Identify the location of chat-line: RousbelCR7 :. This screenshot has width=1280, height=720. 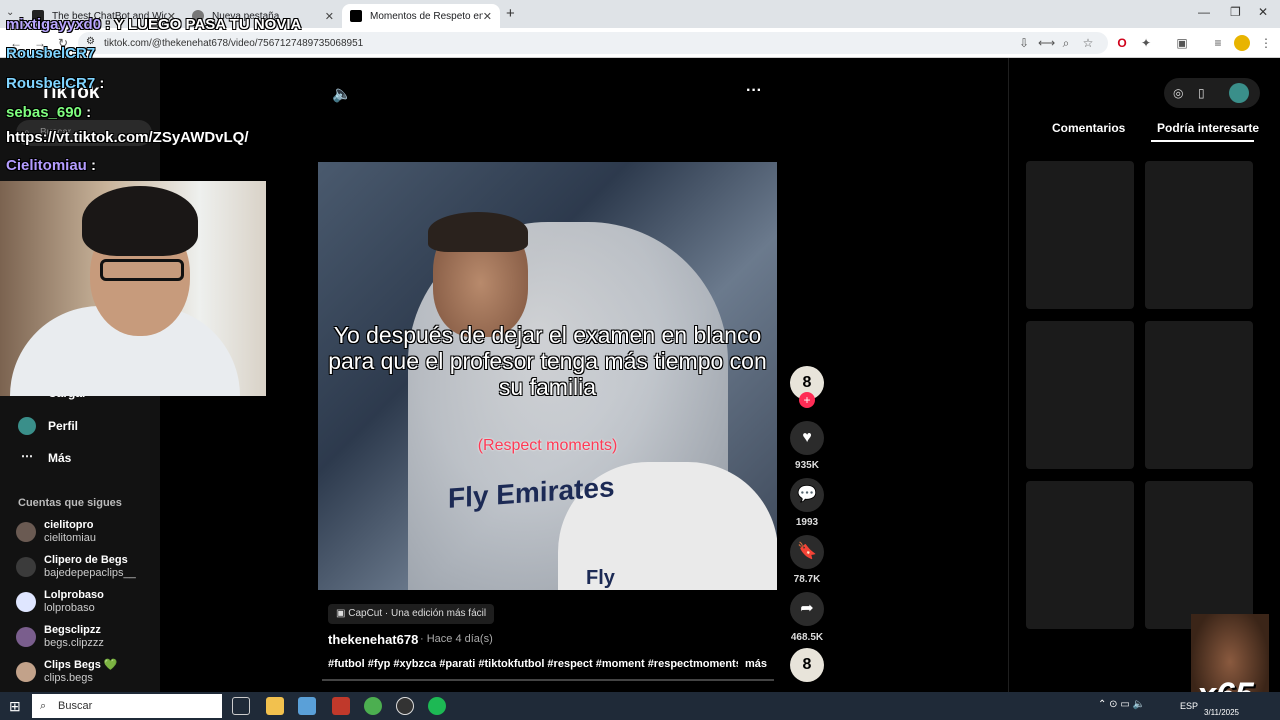
(55, 83).